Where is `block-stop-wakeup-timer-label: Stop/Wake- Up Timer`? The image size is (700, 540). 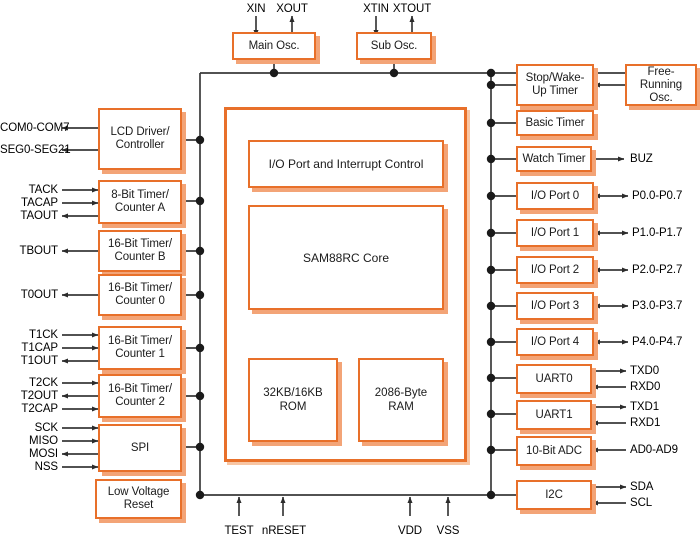 block-stop-wakeup-timer-label: Stop/Wake- Up Timer is located at coordinates (555, 84).